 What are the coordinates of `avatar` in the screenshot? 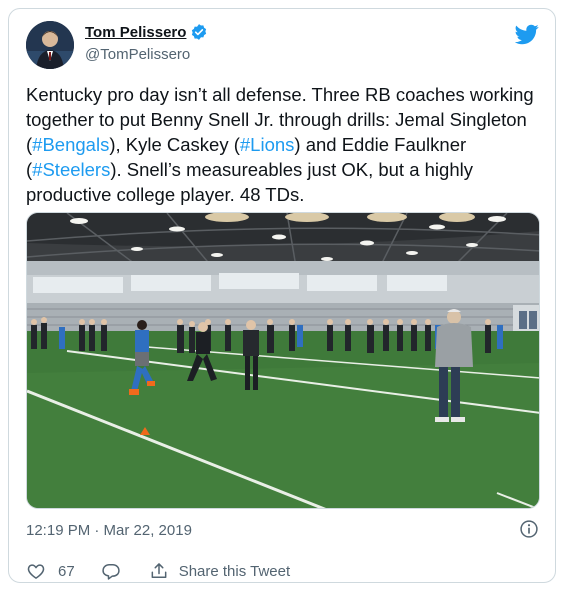 It's located at (50, 45).